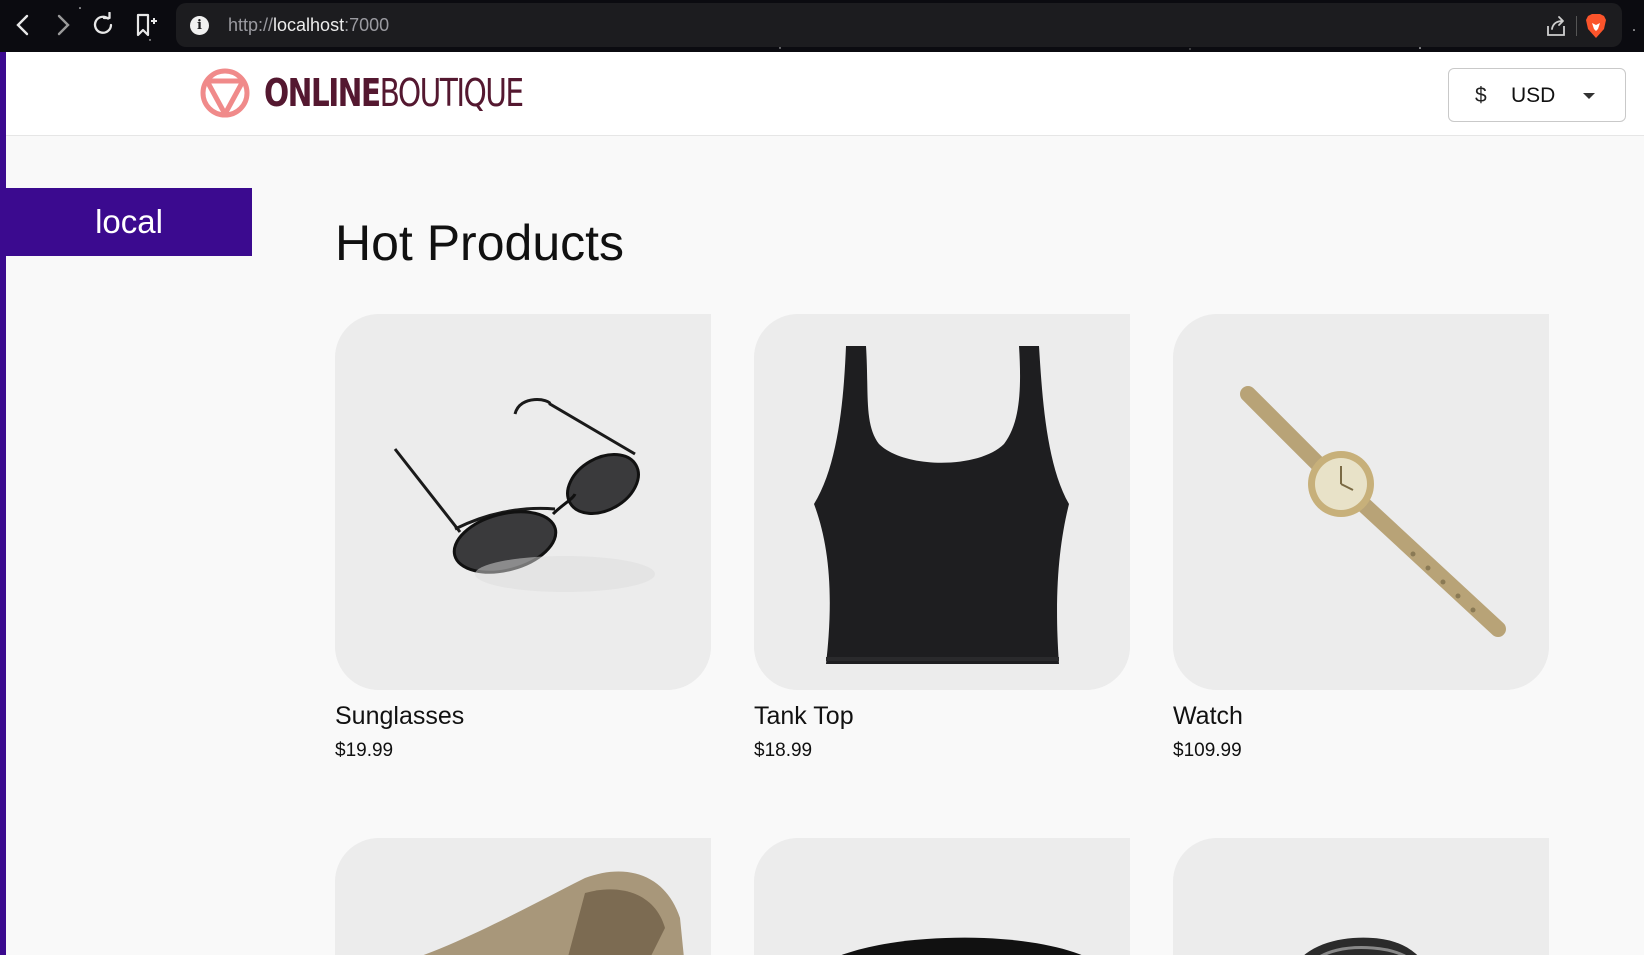 The width and height of the screenshot is (1644, 955). I want to click on loafers-image, so click(523, 896).